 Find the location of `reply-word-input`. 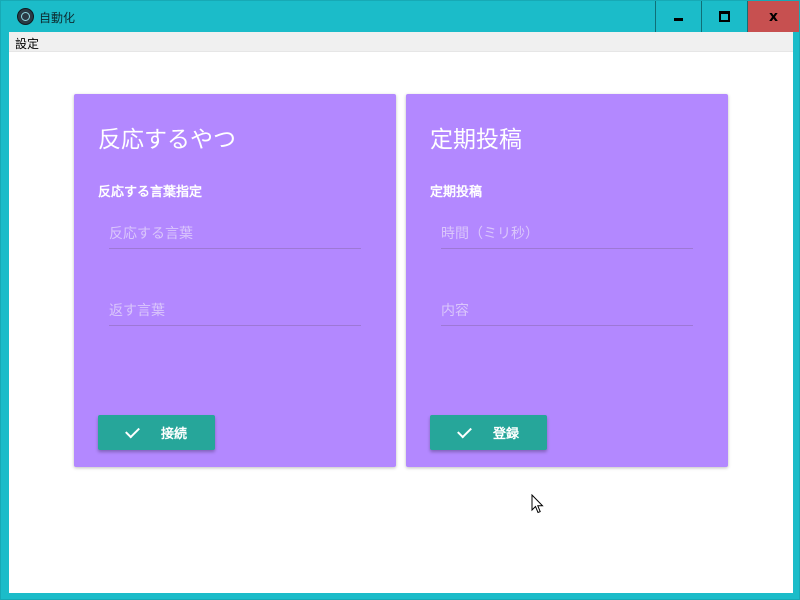

reply-word-input is located at coordinates (235, 311).